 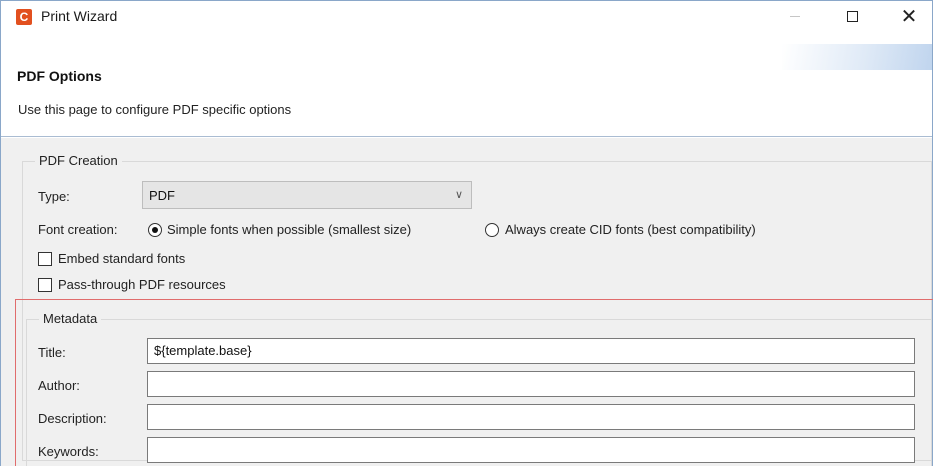 What do you see at coordinates (155, 230) in the screenshot?
I see `simple-fonts-radio` at bounding box center [155, 230].